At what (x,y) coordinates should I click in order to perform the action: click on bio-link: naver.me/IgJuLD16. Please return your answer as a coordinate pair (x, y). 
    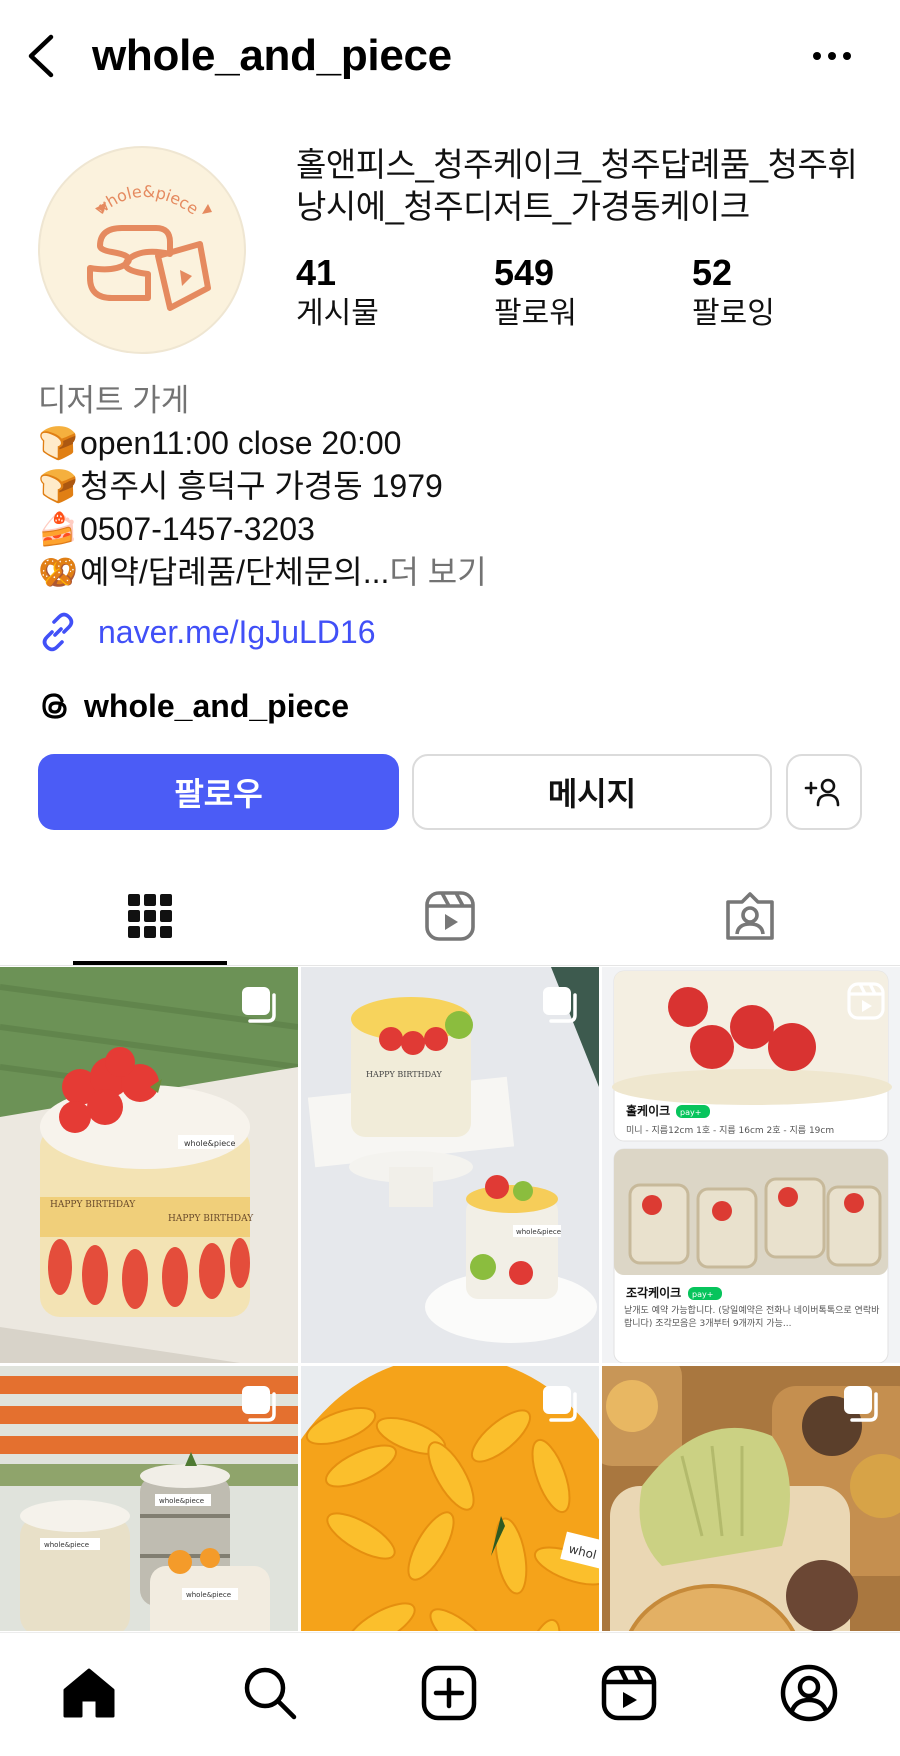
    Looking at the image, I should click on (207, 632).